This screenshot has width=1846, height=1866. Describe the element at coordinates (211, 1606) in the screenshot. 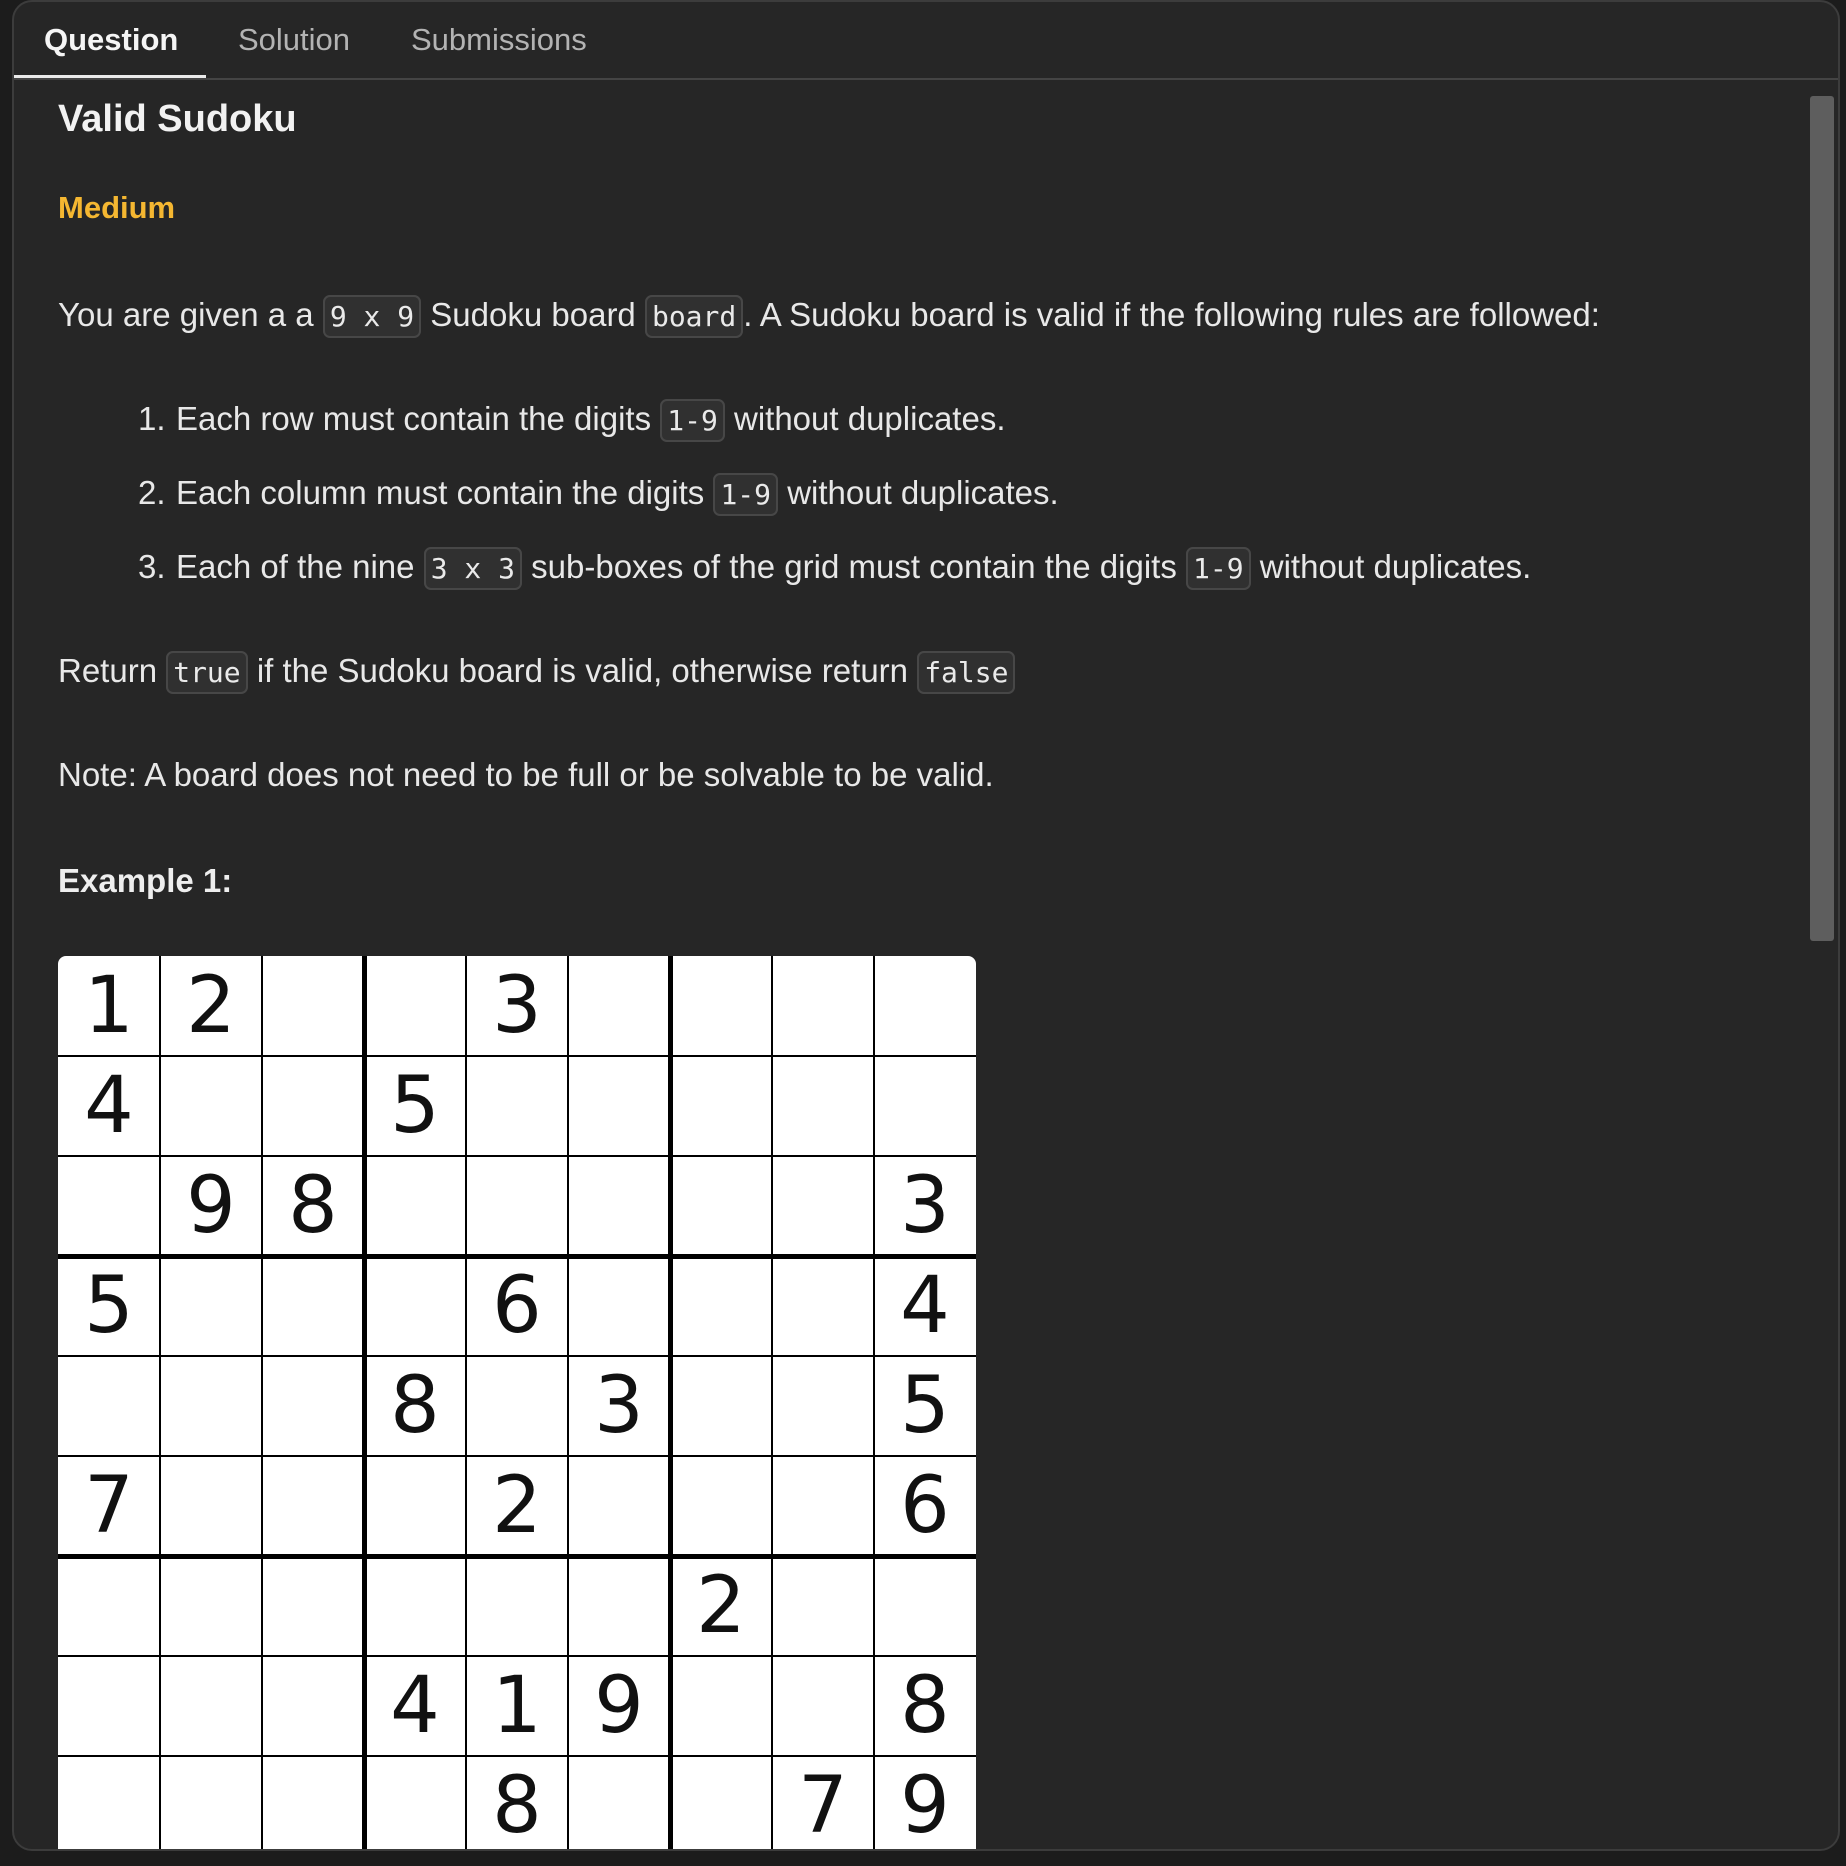

I see `sudoku-cell-r7-c2` at that location.